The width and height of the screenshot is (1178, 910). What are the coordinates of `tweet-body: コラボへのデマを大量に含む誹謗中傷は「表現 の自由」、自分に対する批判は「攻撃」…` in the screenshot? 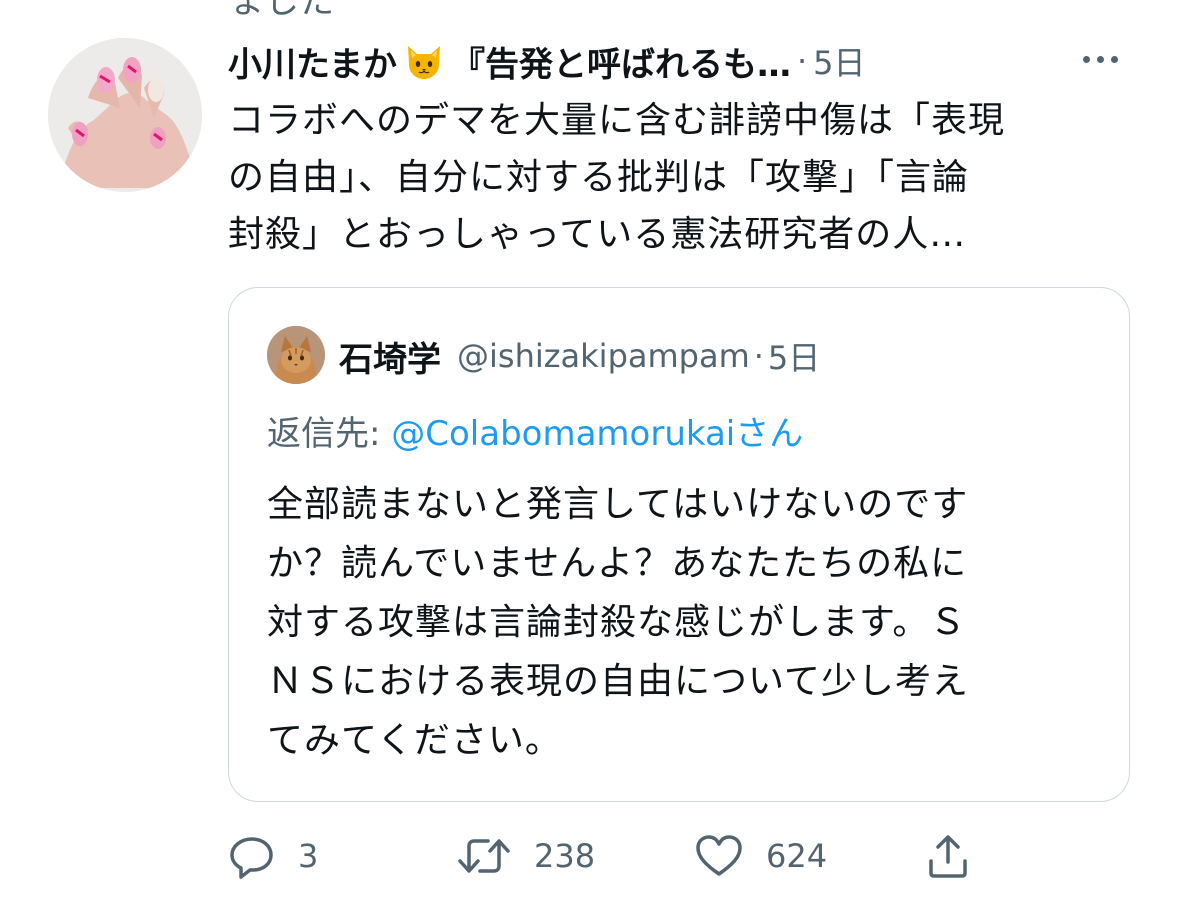 It's located at (673, 177).